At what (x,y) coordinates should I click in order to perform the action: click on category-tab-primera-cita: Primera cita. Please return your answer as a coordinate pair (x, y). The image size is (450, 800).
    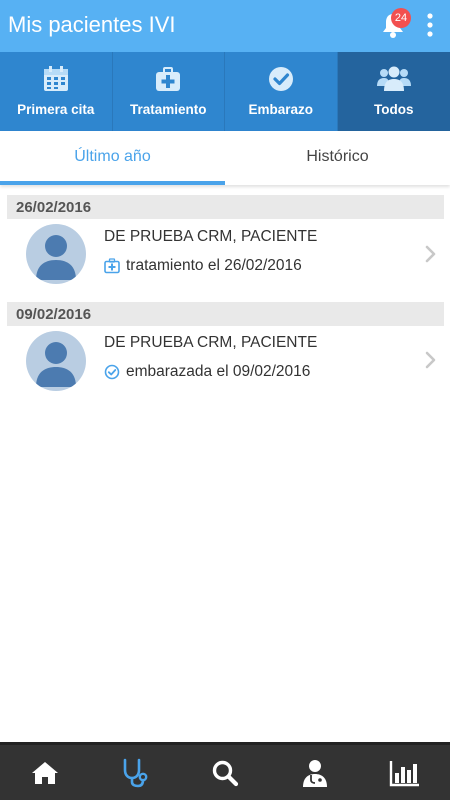
    Looking at the image, I should click on (56, 91).